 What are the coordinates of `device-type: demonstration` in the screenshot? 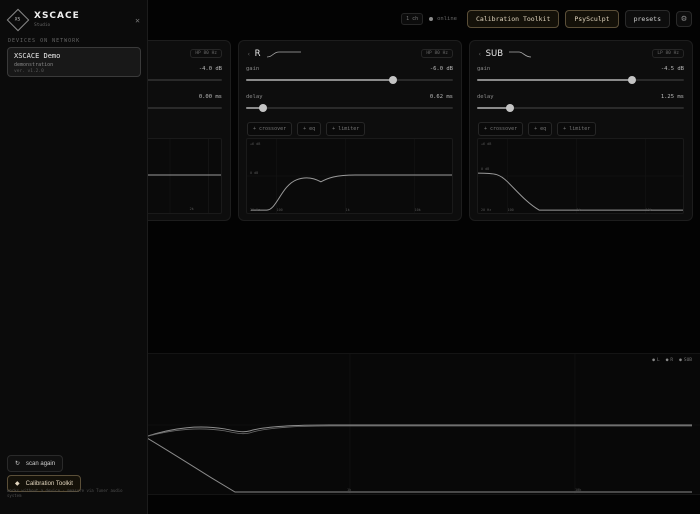 It's located at (34, 65).